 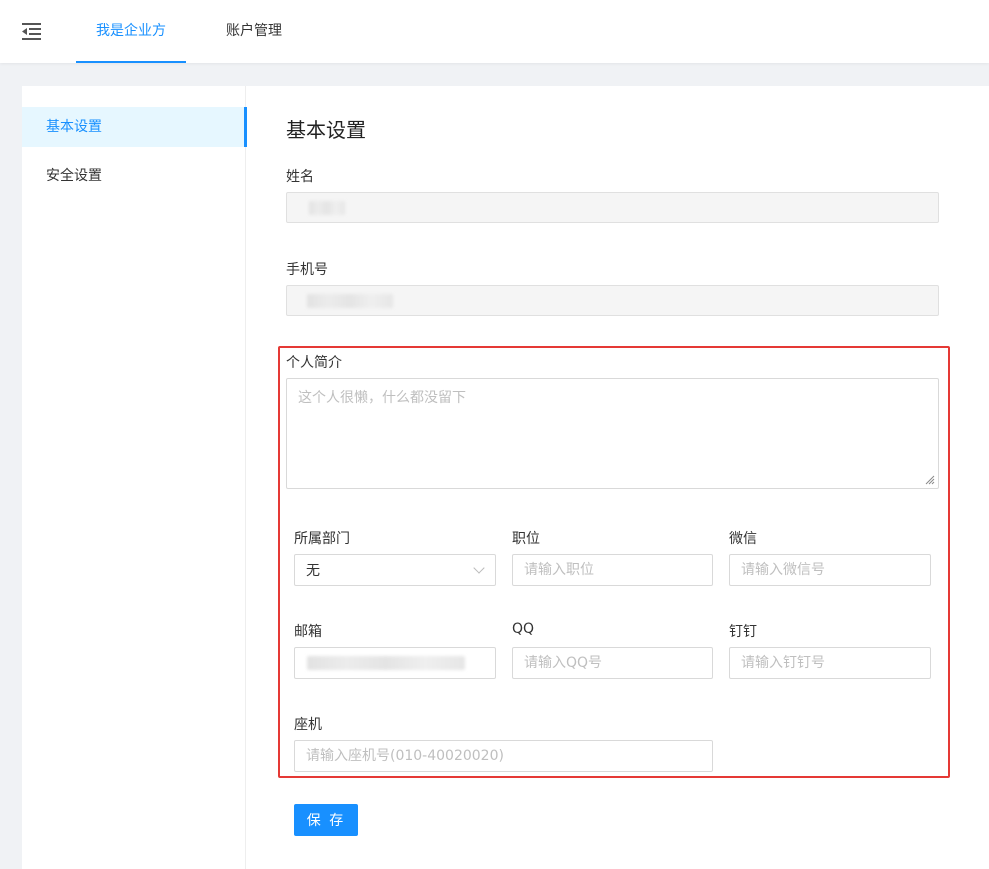 I want to click on wechat-input, so click(x=830, y=570).